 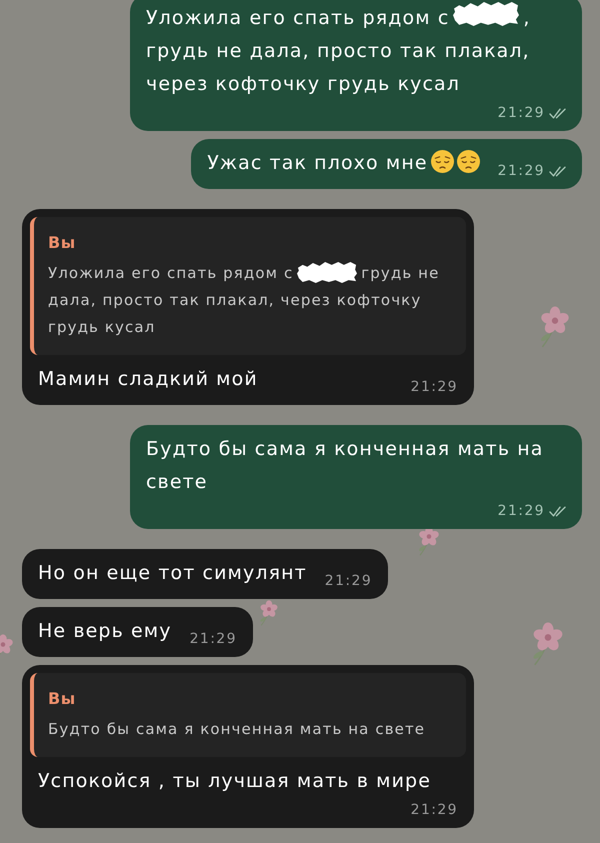 I want to click on reply-quote: Вы Будто бы сама я конченная мать на свете, so click(x=248, y=715).